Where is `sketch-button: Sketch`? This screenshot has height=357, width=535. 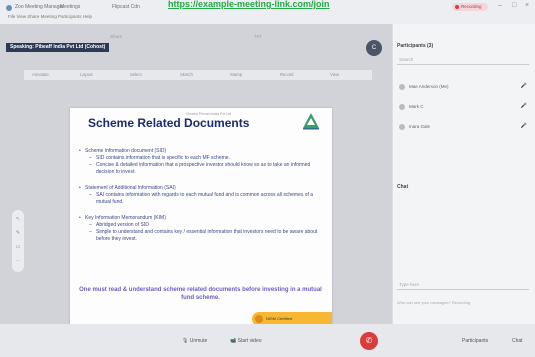 sketch-button: Sketch is located at coordinates (186, 74).